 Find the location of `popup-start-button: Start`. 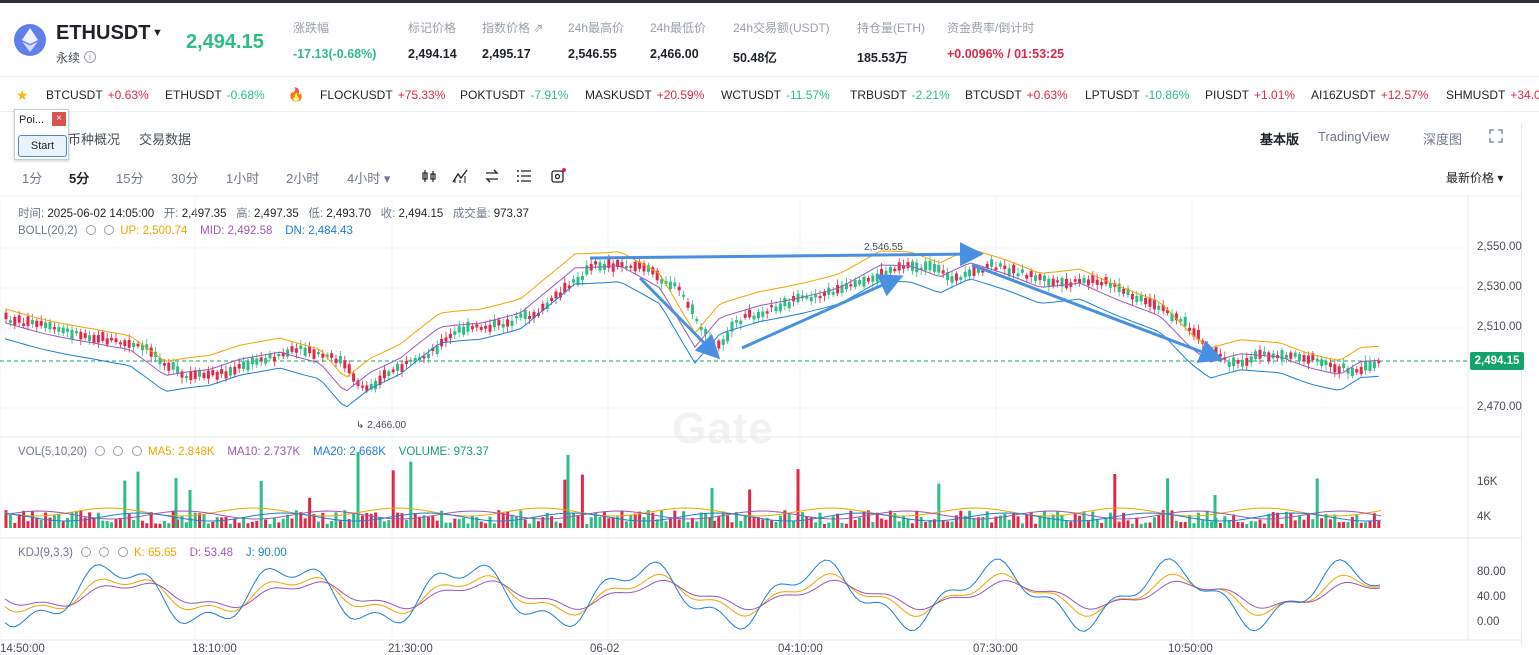

popup-start-button: Start is located at coordinates (42, 146).